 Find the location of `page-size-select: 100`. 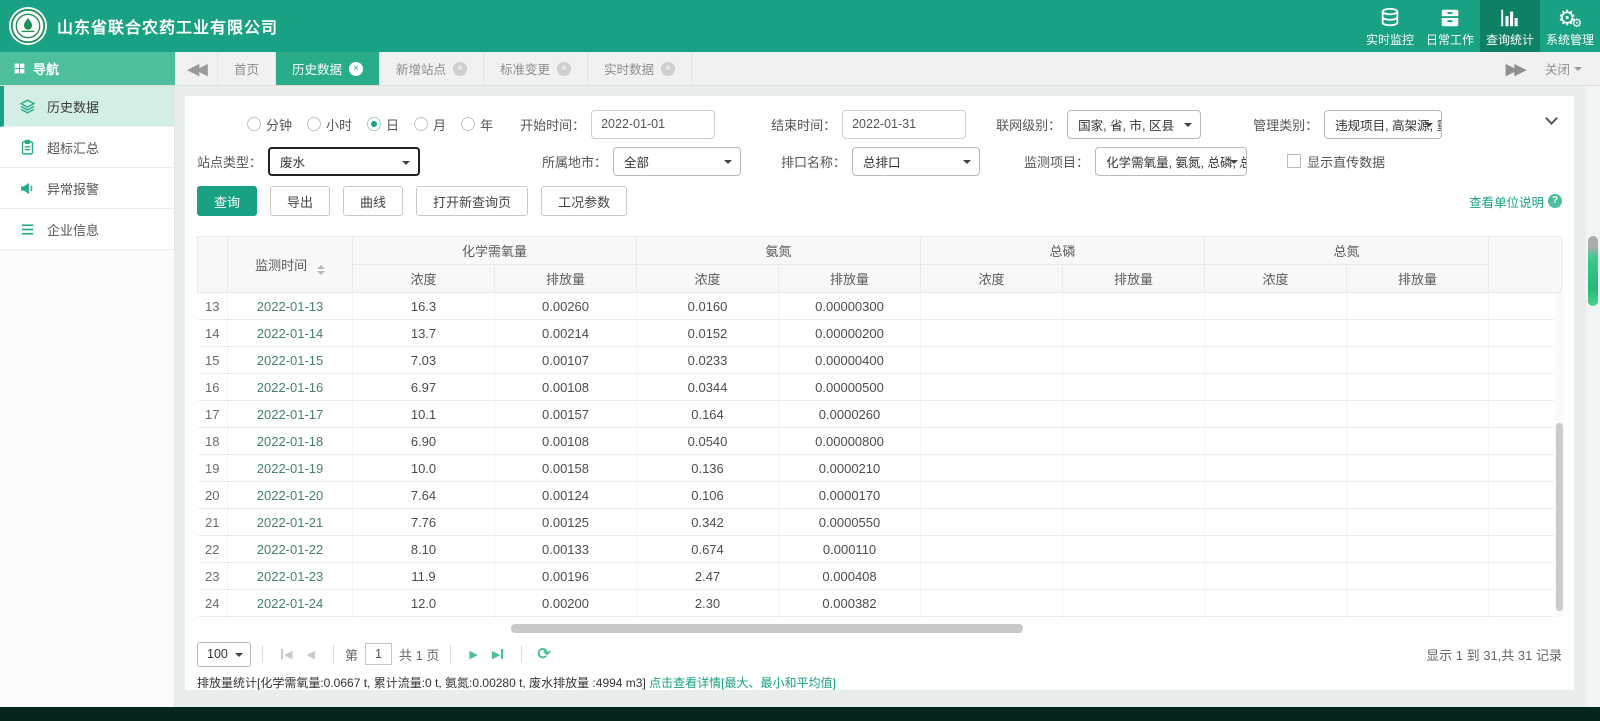

page-size-select: 100 is located at coordinates (224, 654).